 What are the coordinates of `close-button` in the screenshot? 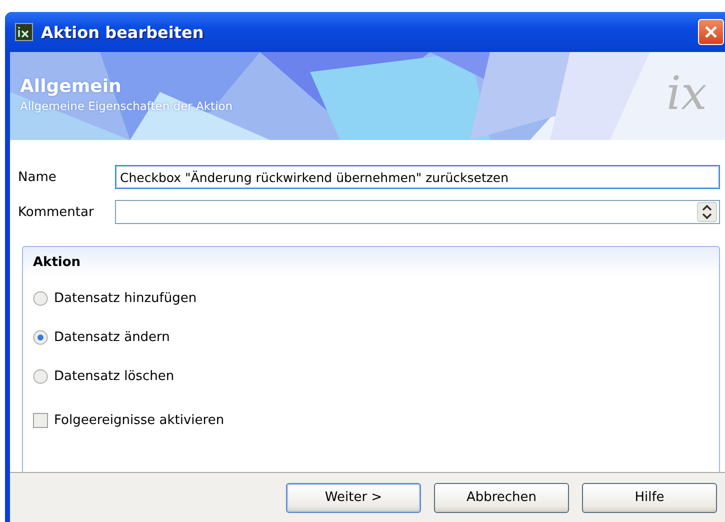 It's located at (711, 32).